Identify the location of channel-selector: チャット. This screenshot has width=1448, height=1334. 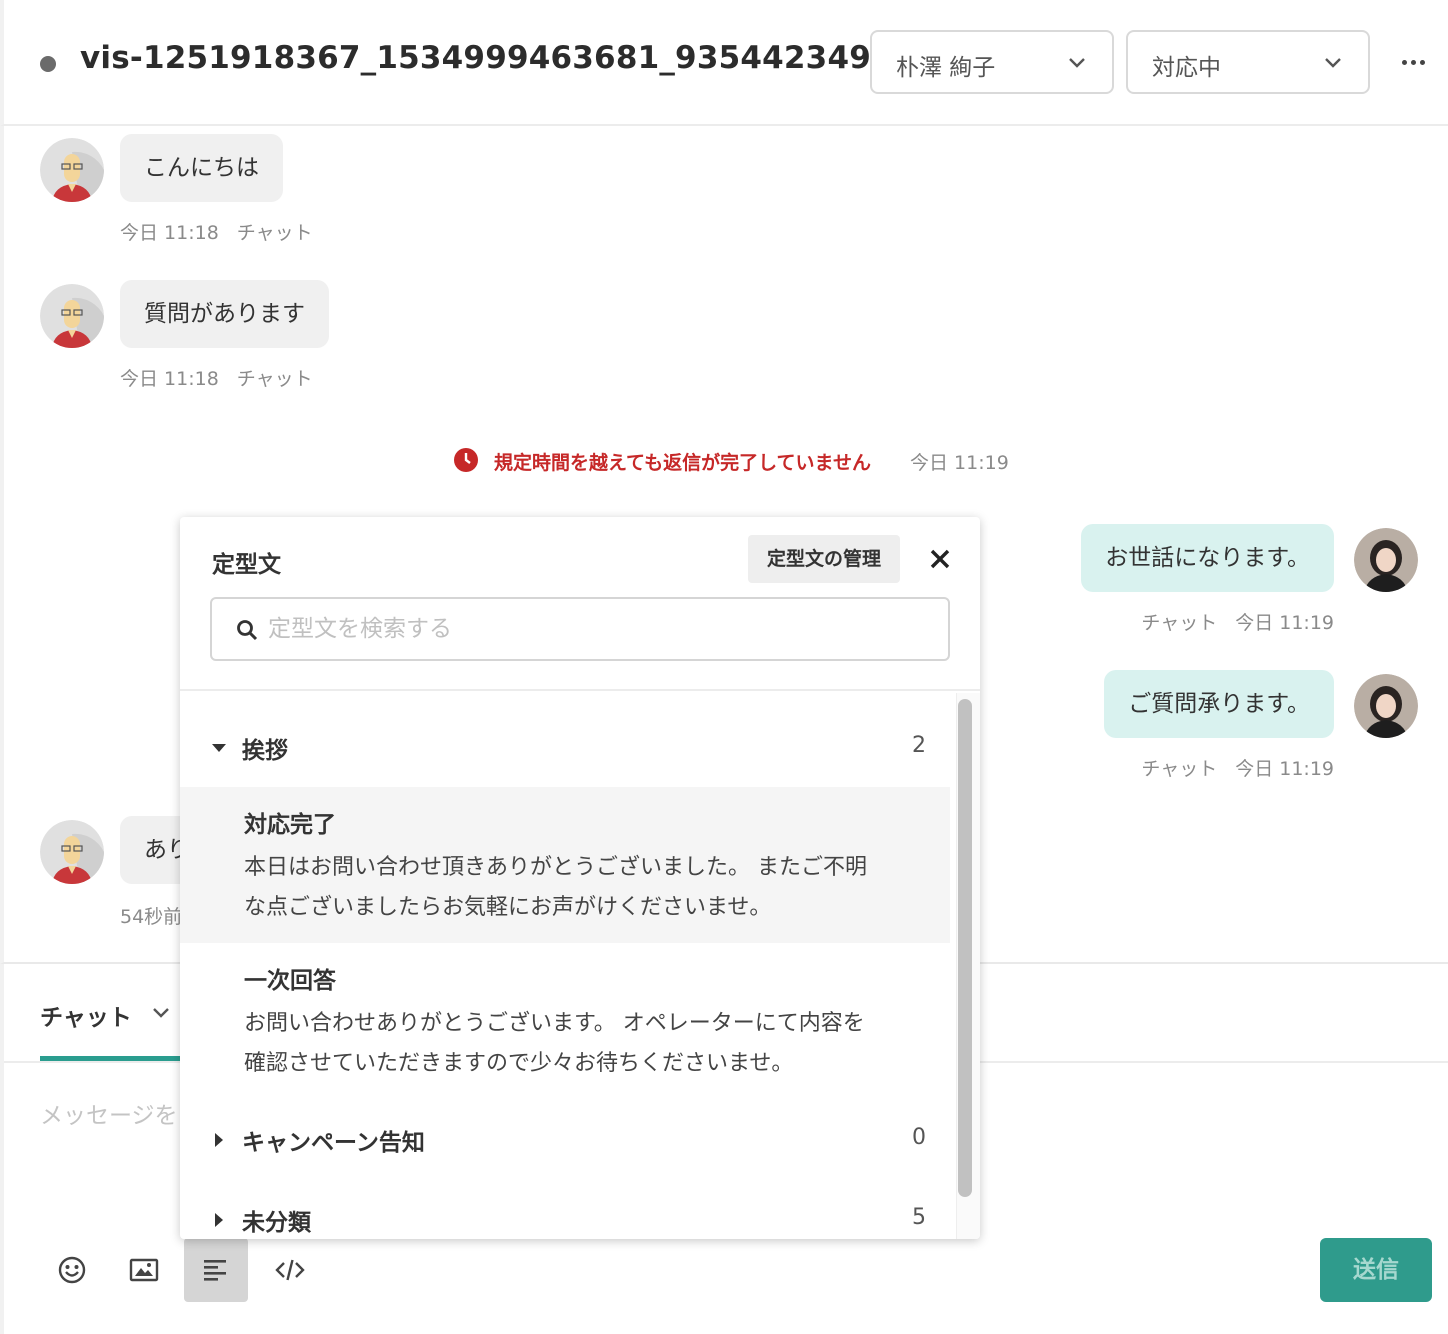
(104, 1015).